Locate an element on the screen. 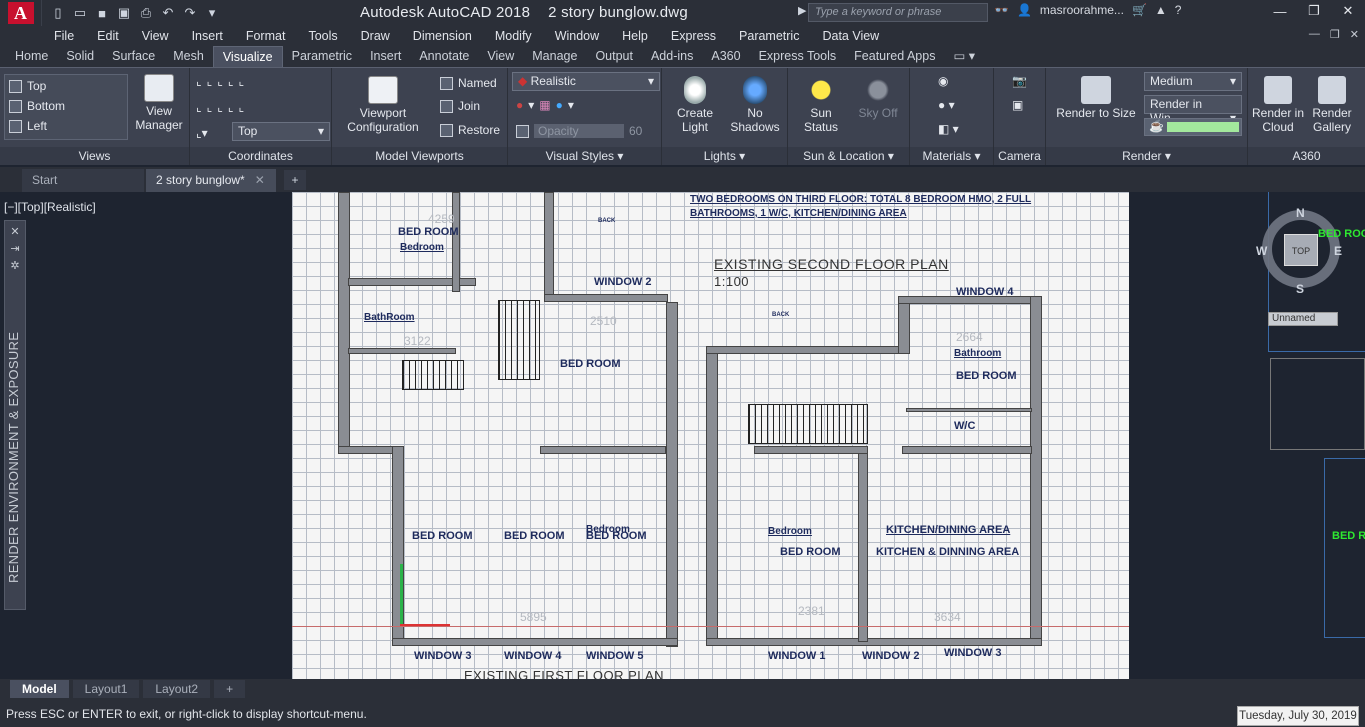 The image size is (1365, 727). save-icon: ■ is located at coordinates (102, 13).